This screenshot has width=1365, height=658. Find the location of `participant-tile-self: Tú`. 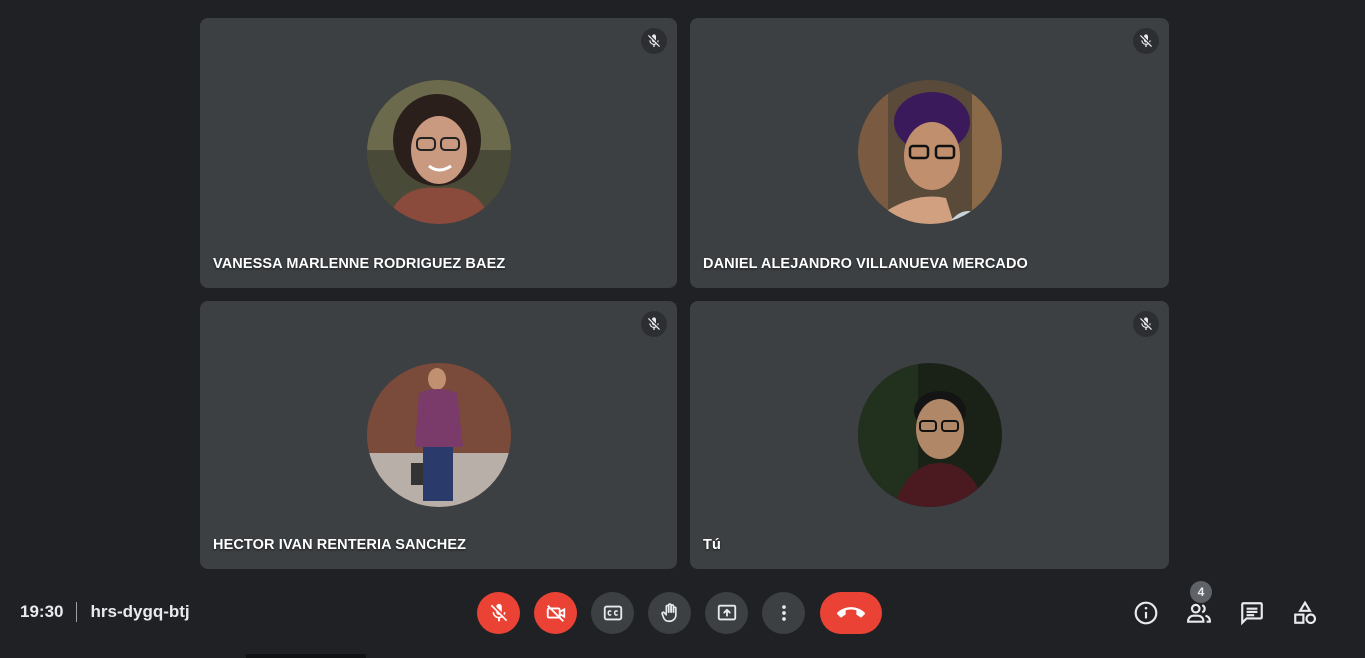

participant-tile-self: Tú is located at coordinates (929, 435).